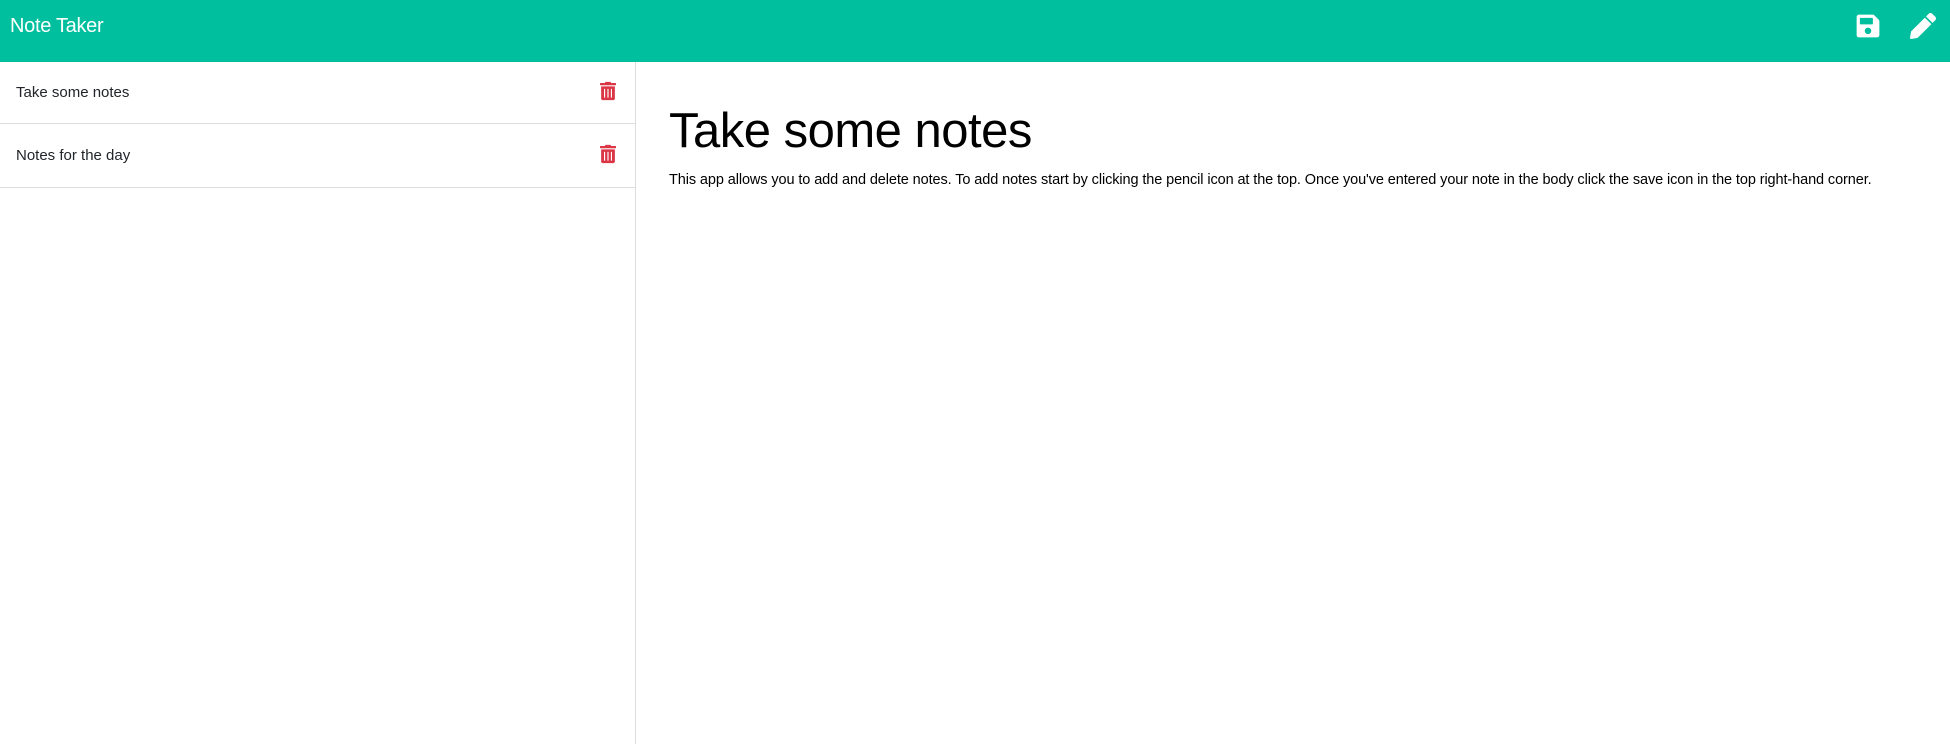 This screenshot has width=1950, height=744. What do you see at coordinates (73, 156) in the screenshot?
I see `note-list-item-title: Notes for the day` at bounding box center [73, 156].